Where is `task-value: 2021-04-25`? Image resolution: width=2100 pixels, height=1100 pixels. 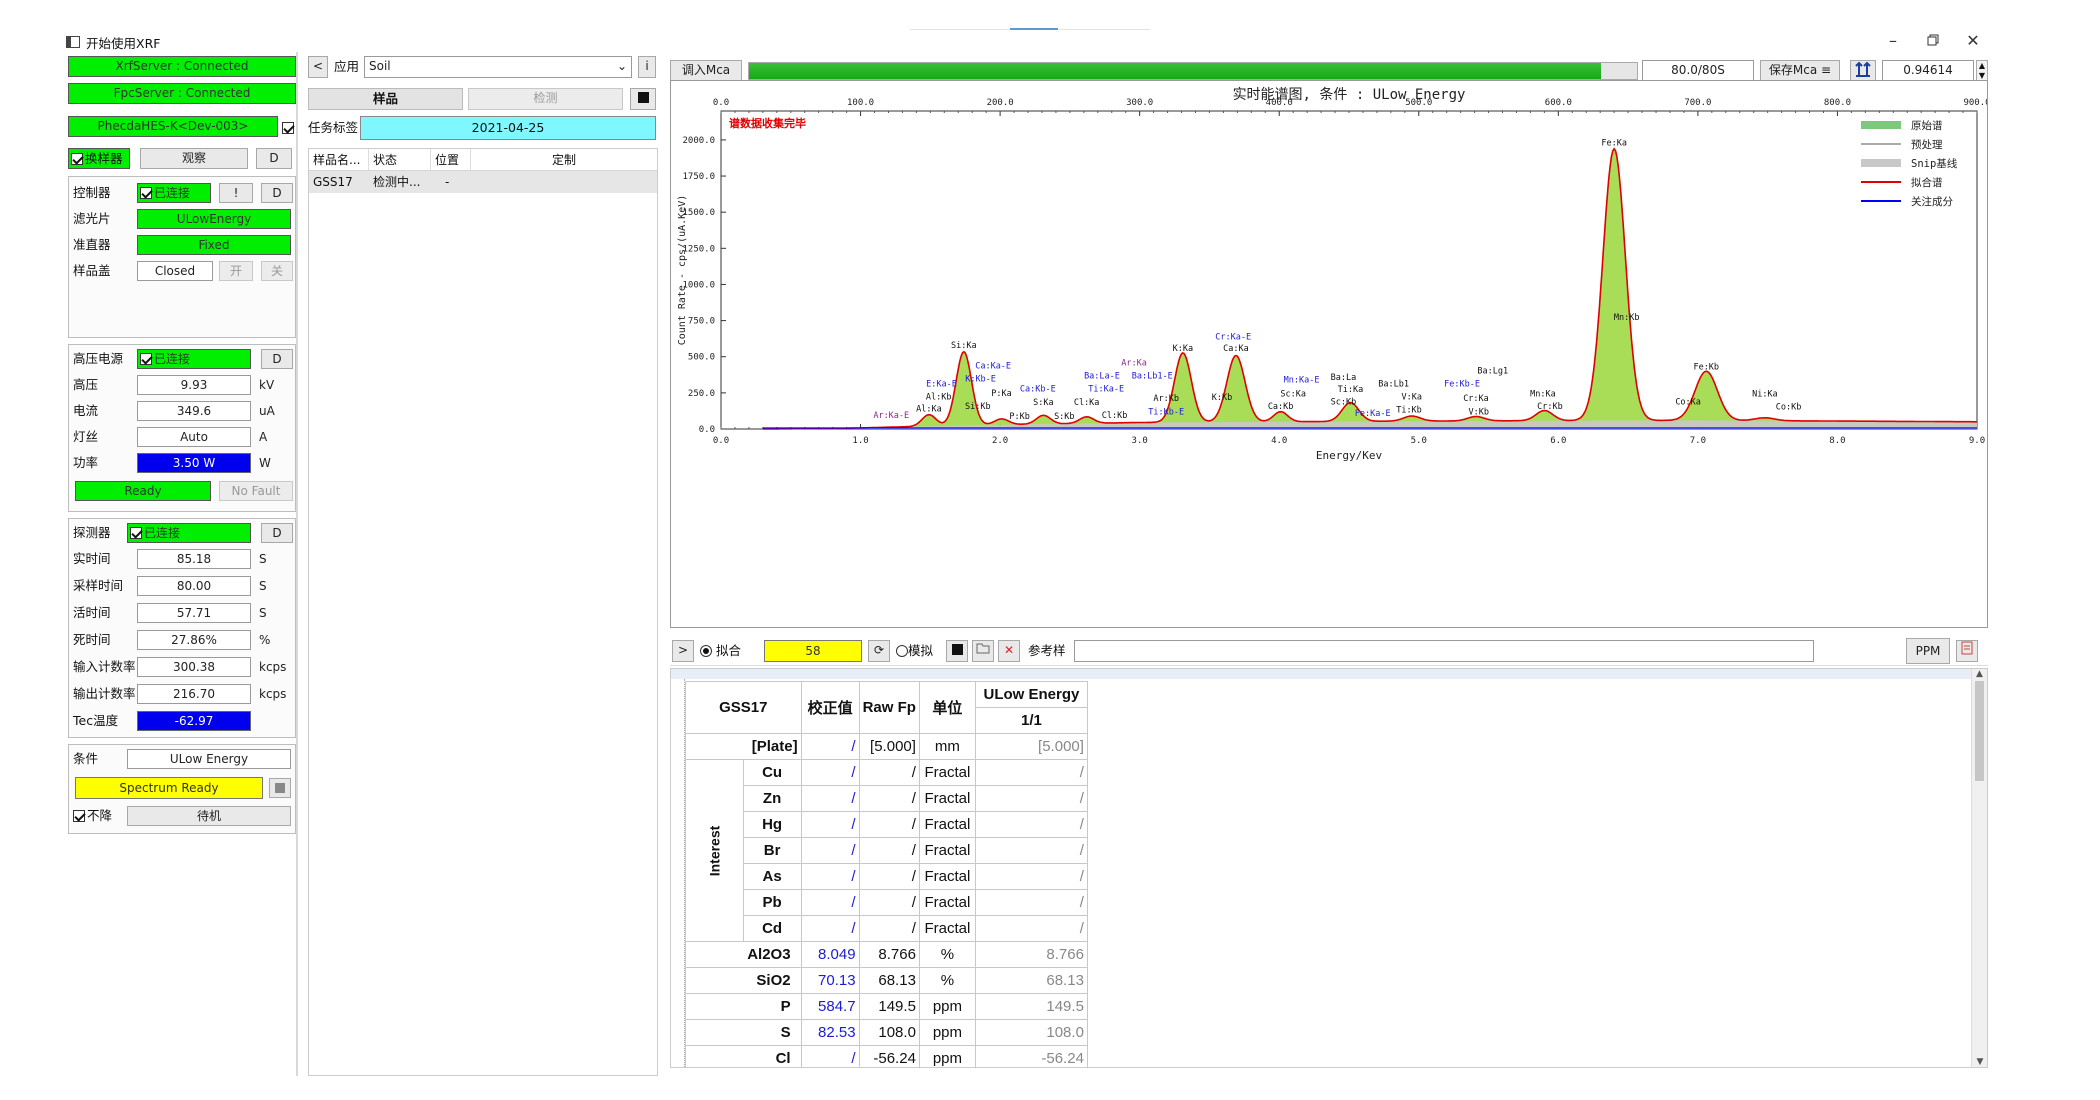
task-value: 2021-04-25 is located at coordinates (508, 128).